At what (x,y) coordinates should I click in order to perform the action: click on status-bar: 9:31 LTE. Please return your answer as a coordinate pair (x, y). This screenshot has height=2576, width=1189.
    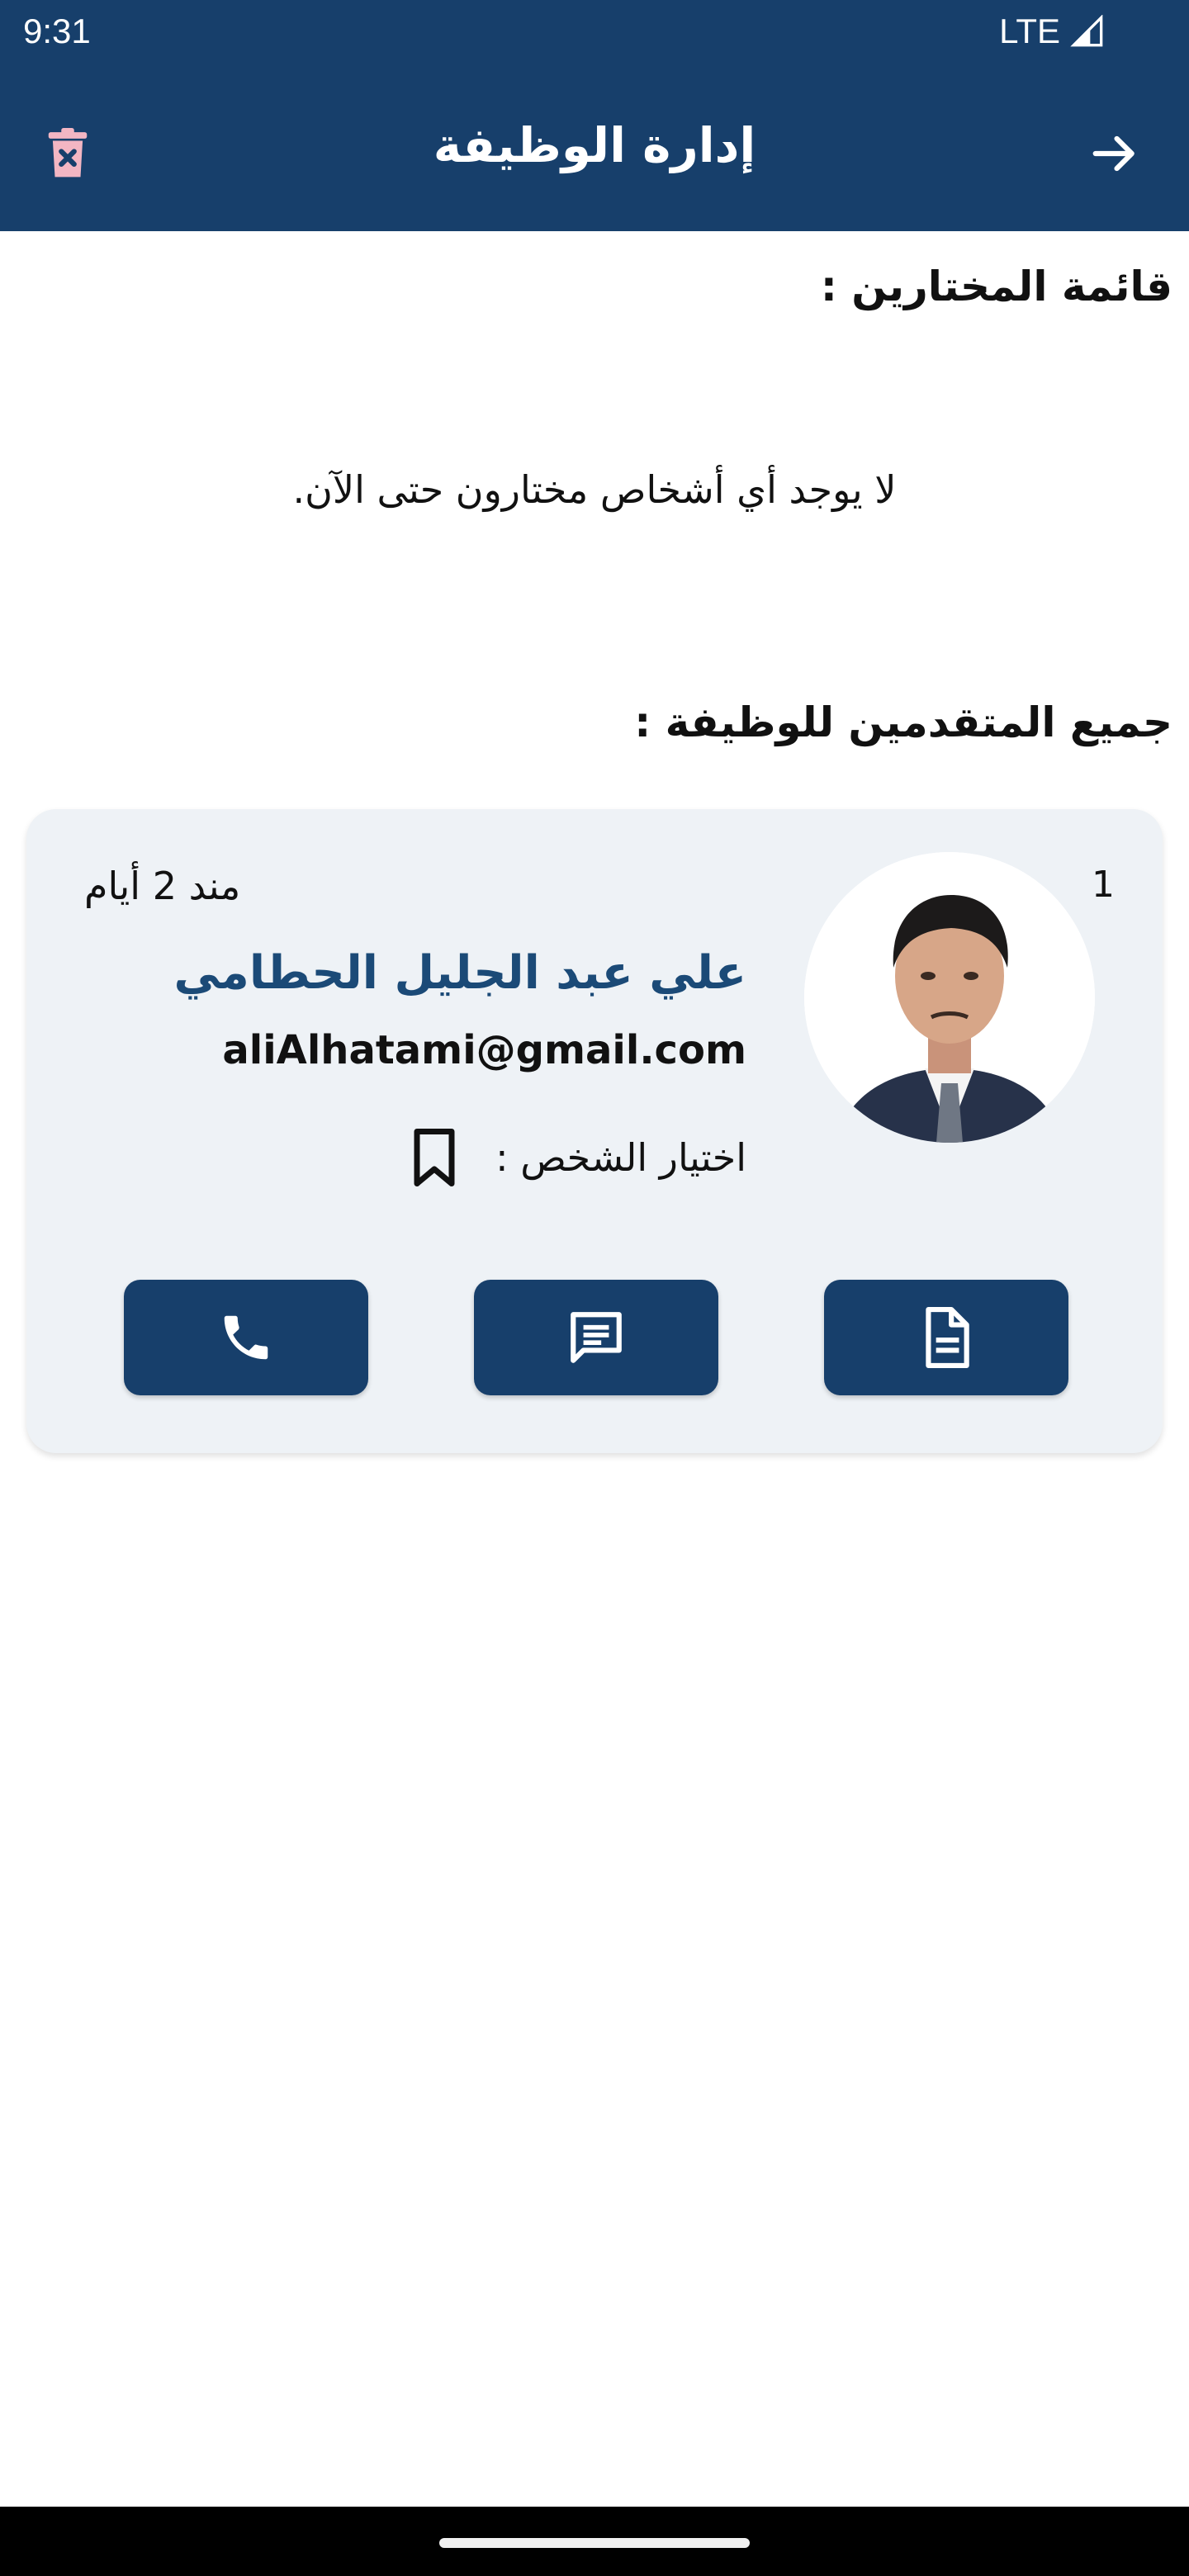
    Looking at the image, I should click on (594, 34).